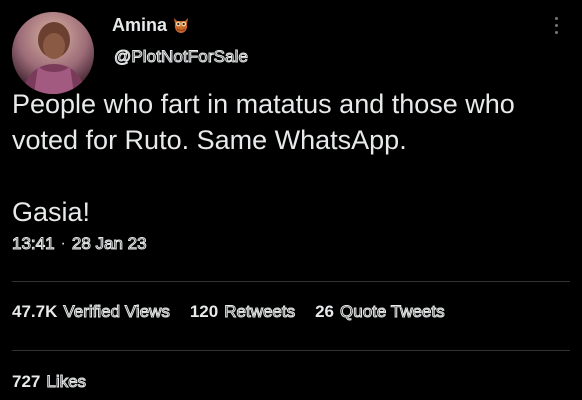  What do you see at coordinates (51, 212) in the screenshot?
I see `tweet-text-line: Gasia!` at bounding box center [51, 212].